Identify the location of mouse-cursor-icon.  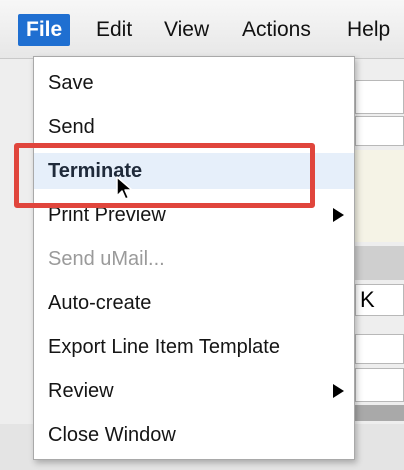
(124, 188).